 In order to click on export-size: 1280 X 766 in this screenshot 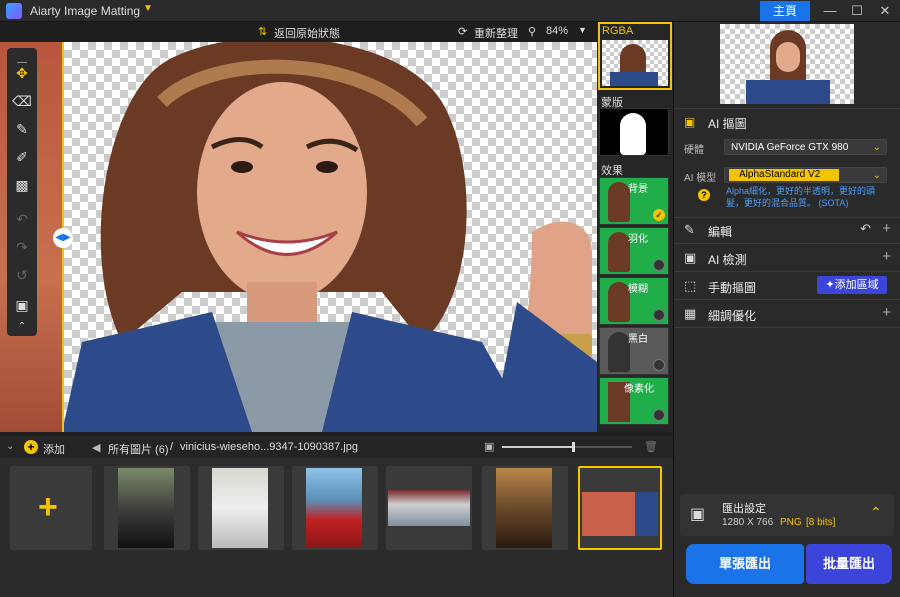, I will do `click(748, 522)`.